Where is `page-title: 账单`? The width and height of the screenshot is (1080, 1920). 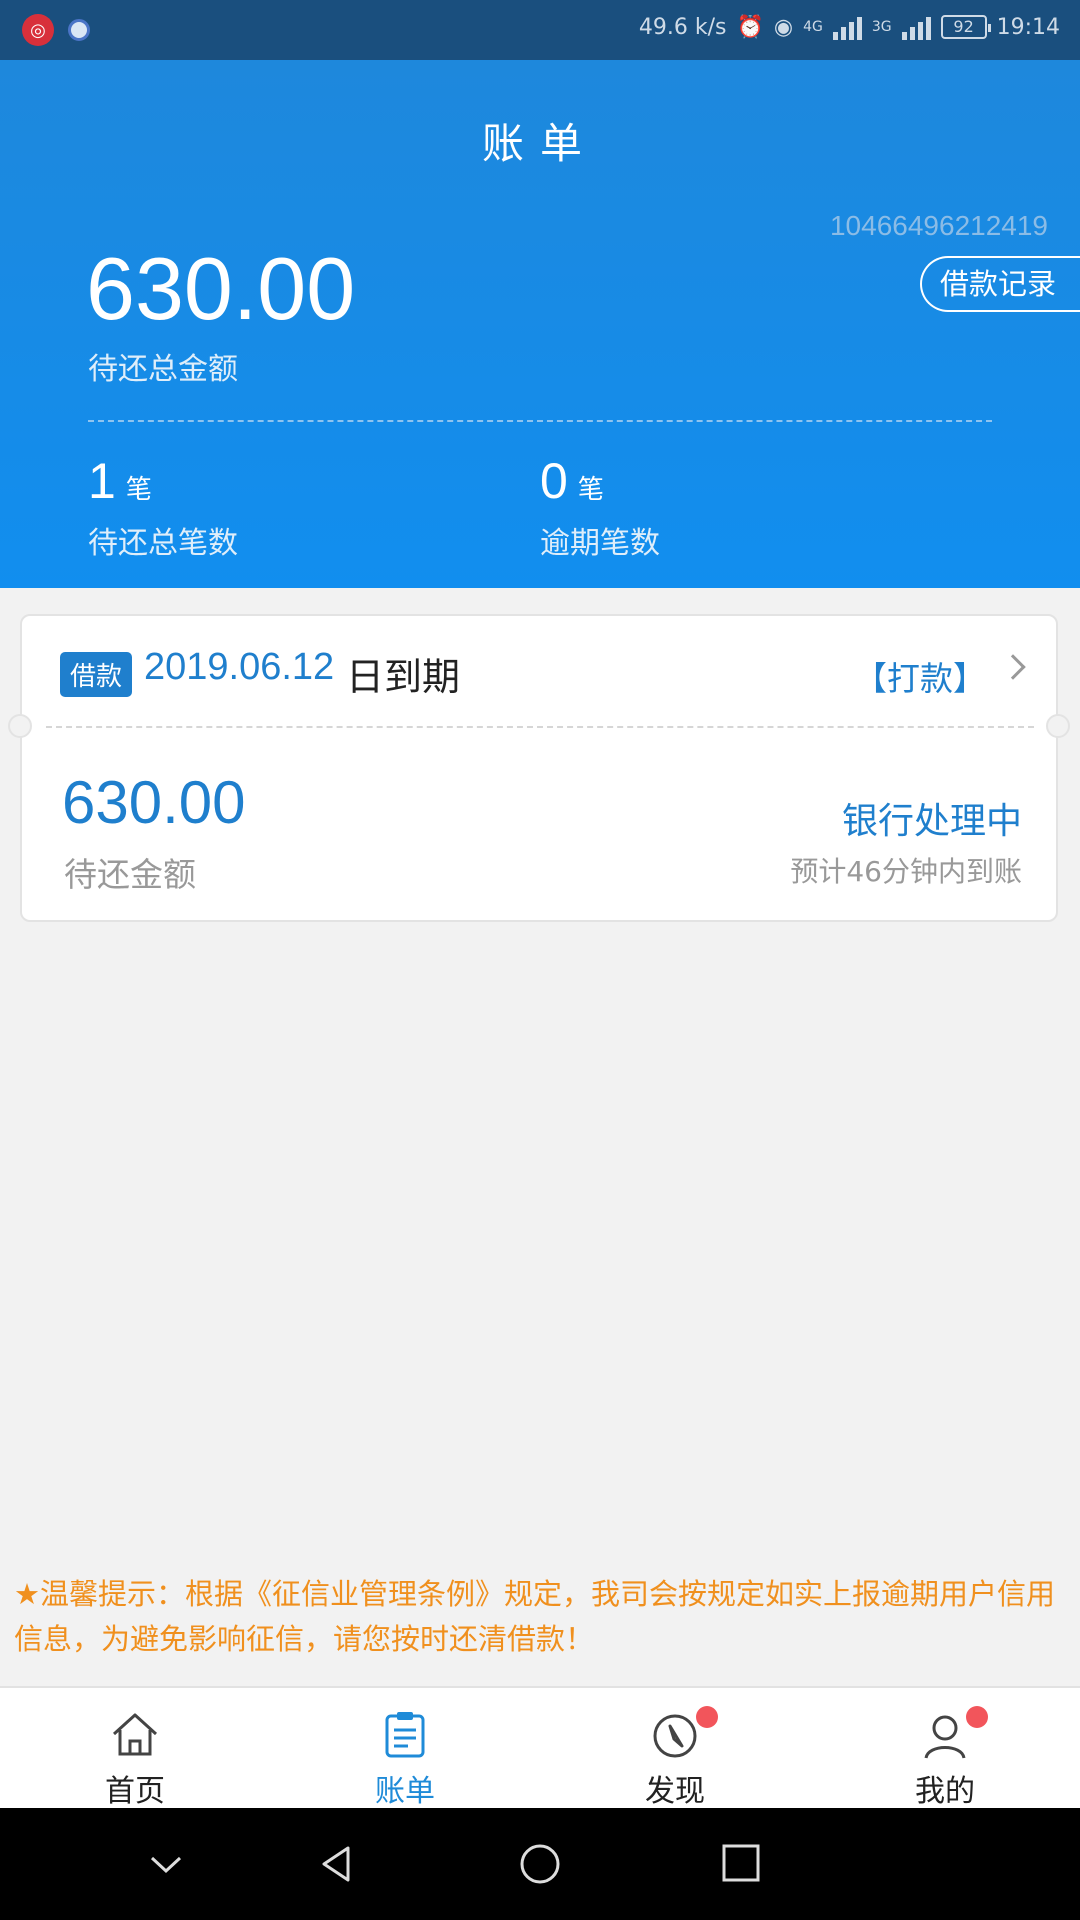 page-title: 账单 is located at coordinates (539, 143).